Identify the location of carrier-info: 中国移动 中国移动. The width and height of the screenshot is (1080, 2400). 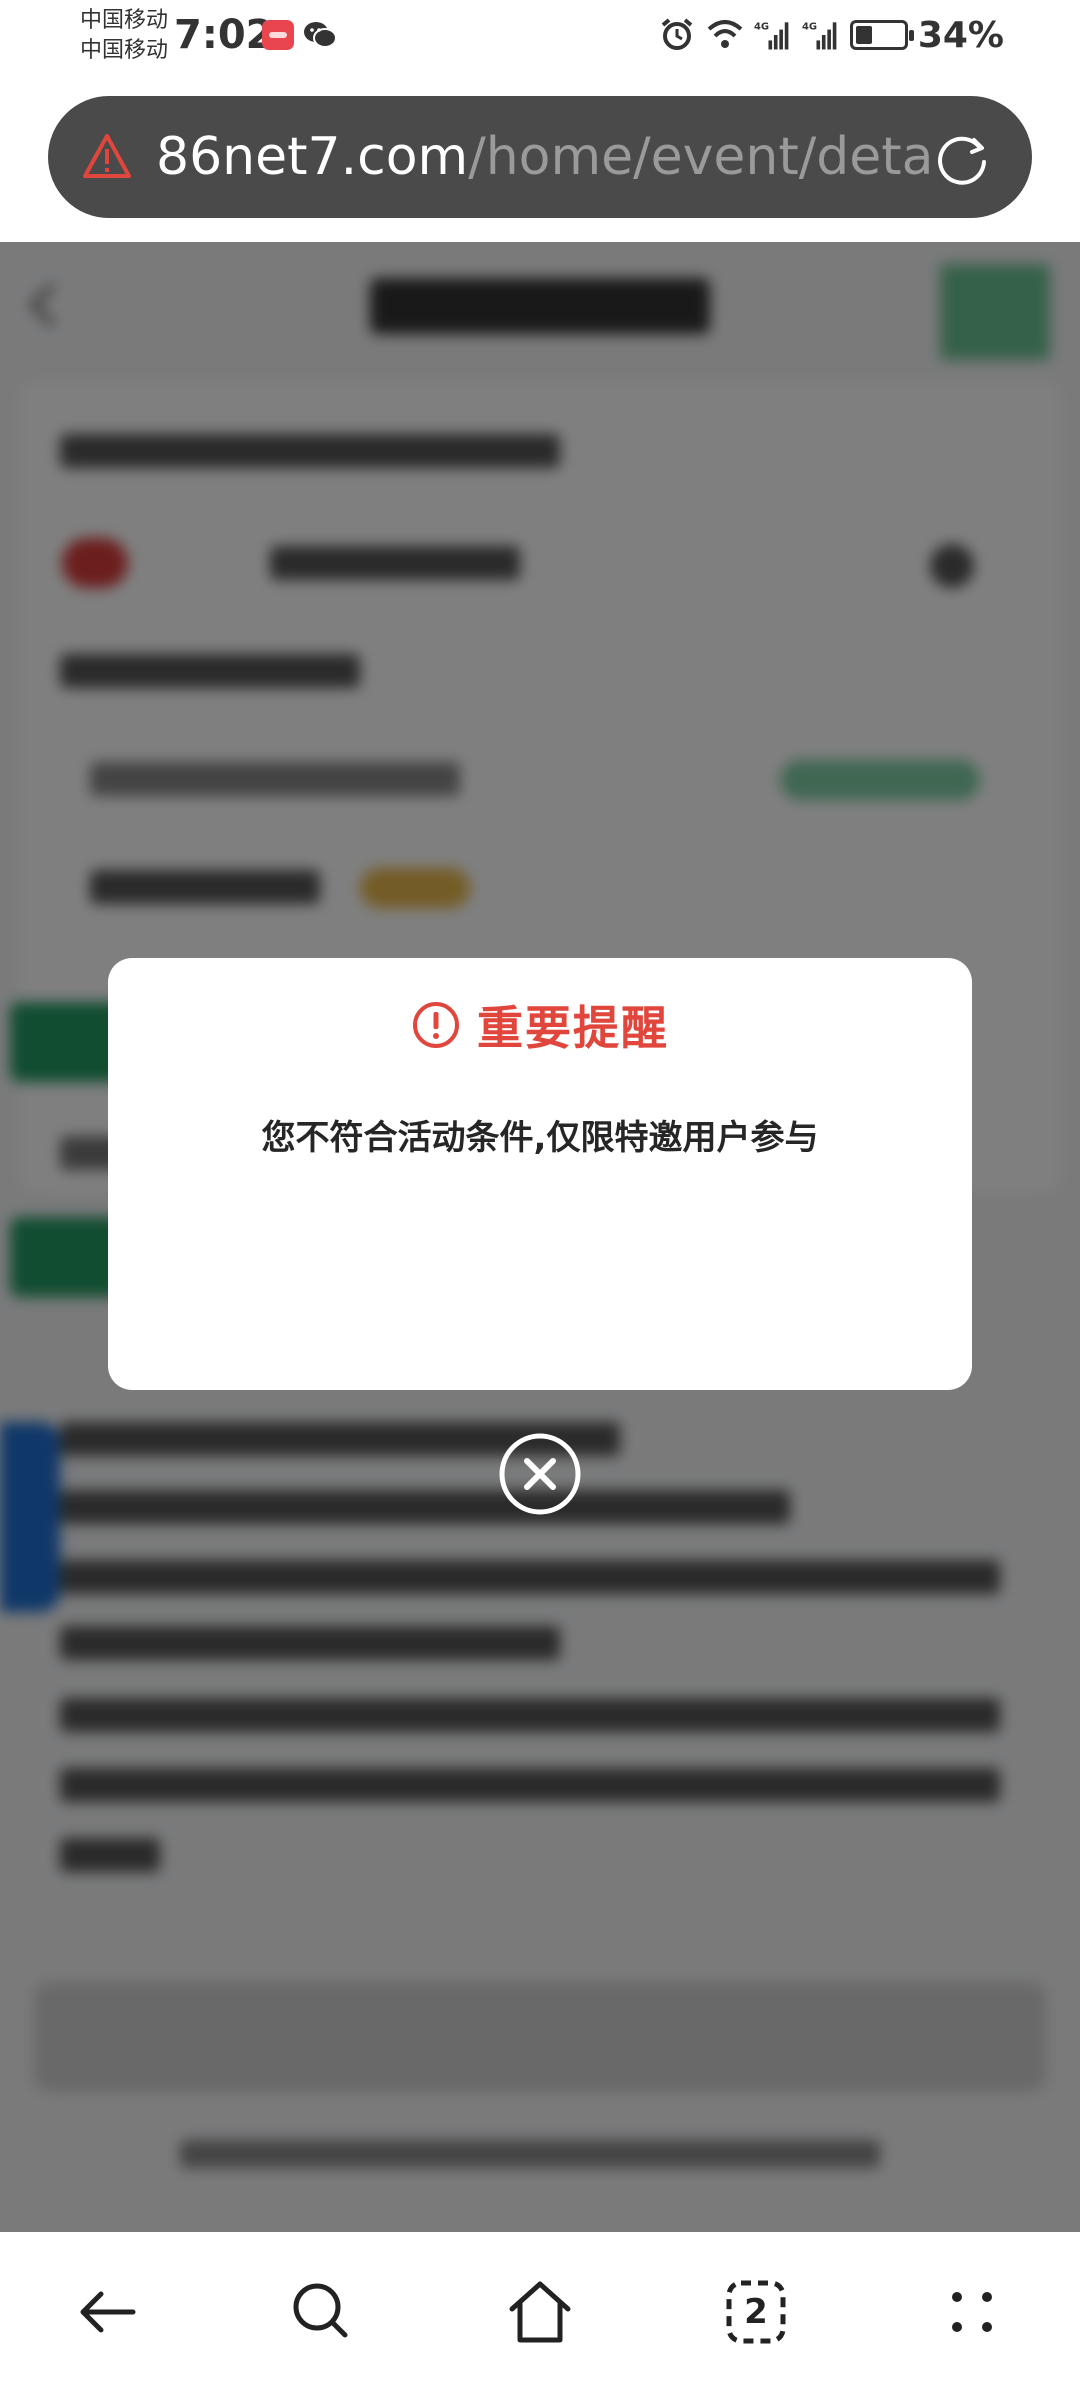
(124, 36).